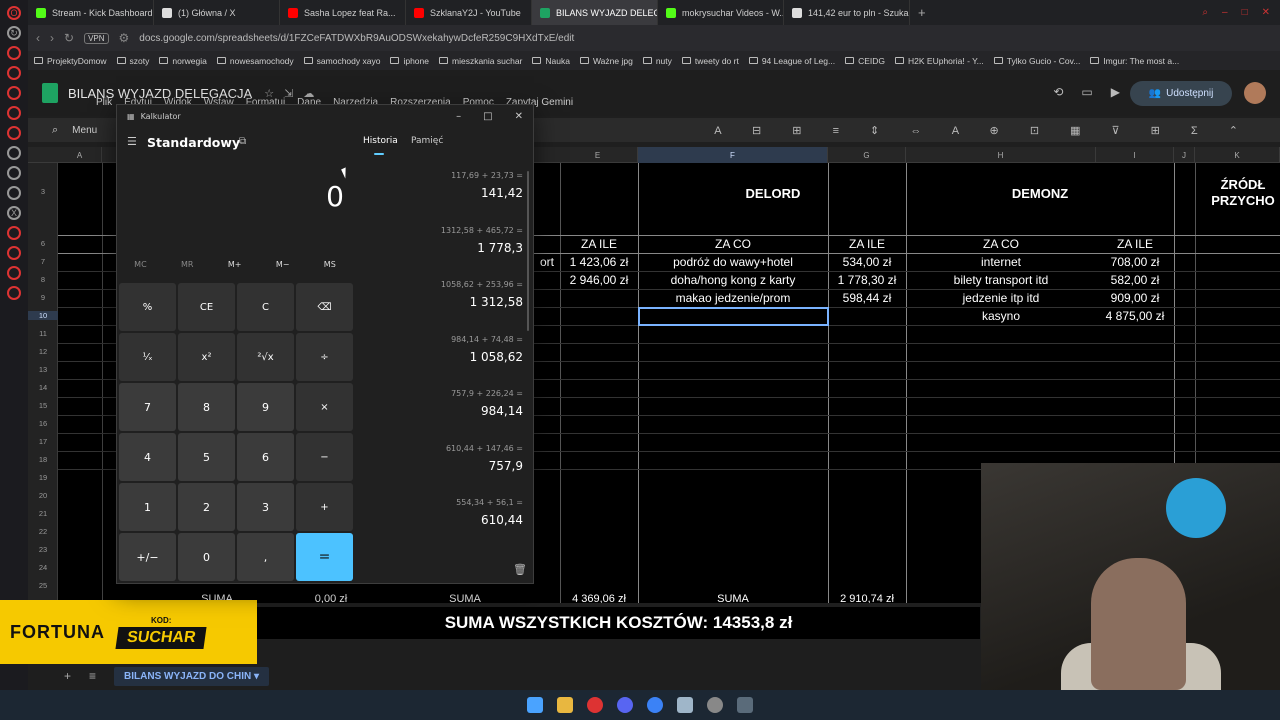 This screenshot has height=720, width=1280. What do you see at coordinates (84, 130) in the screenshot?
I see `menu-search-input: Menu` at bounding box center [84, 130].